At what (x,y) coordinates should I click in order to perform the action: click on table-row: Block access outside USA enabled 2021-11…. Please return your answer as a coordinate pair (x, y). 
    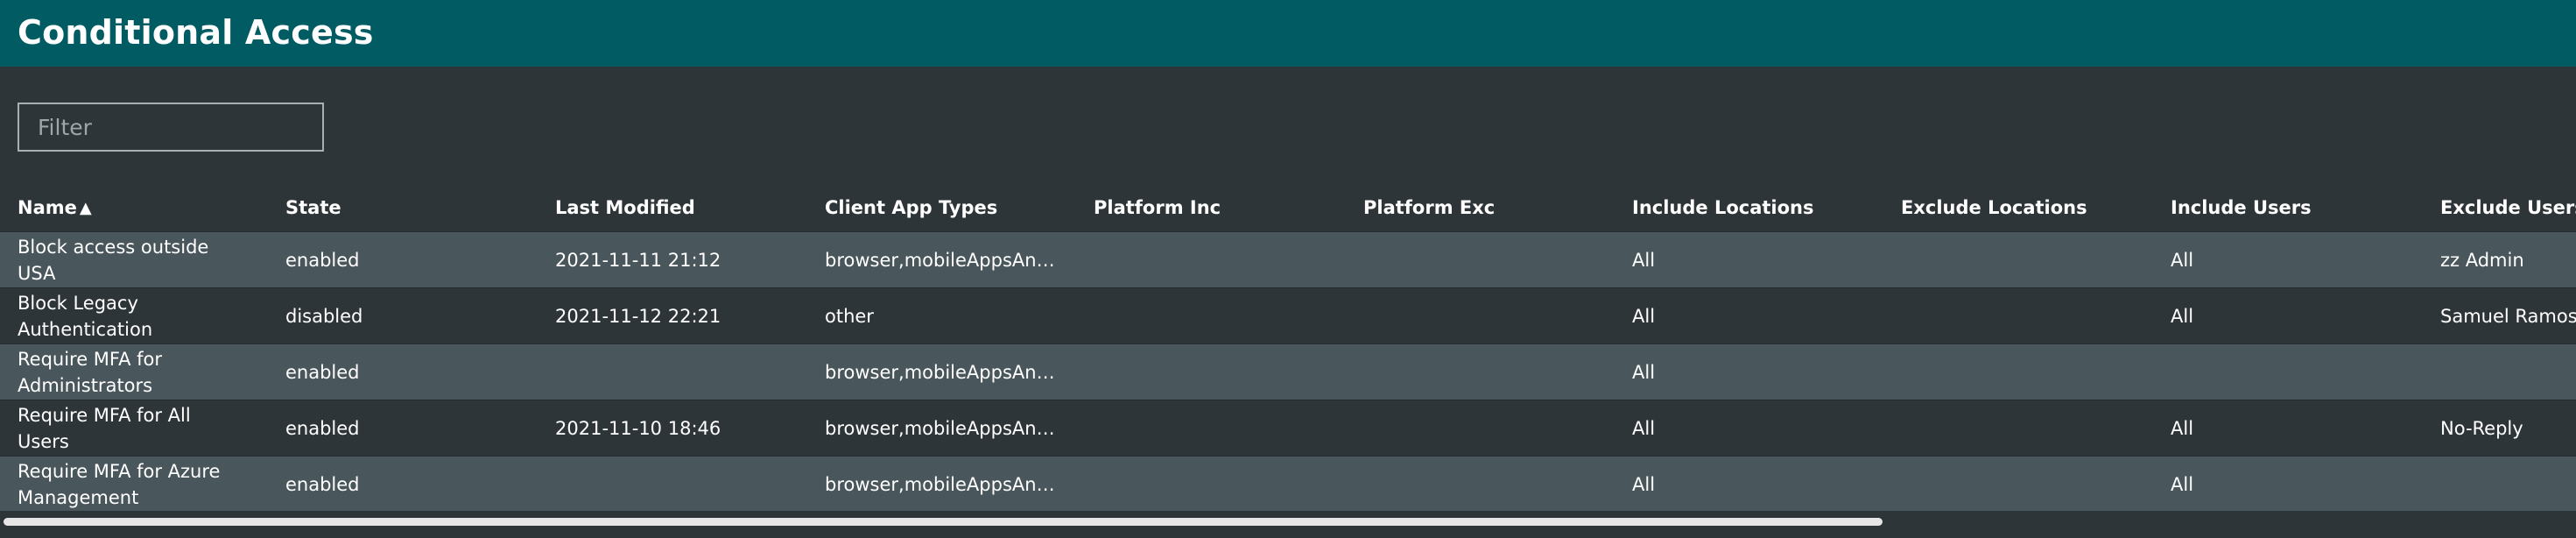
    Looking at the image, I should click on (1288, 259).